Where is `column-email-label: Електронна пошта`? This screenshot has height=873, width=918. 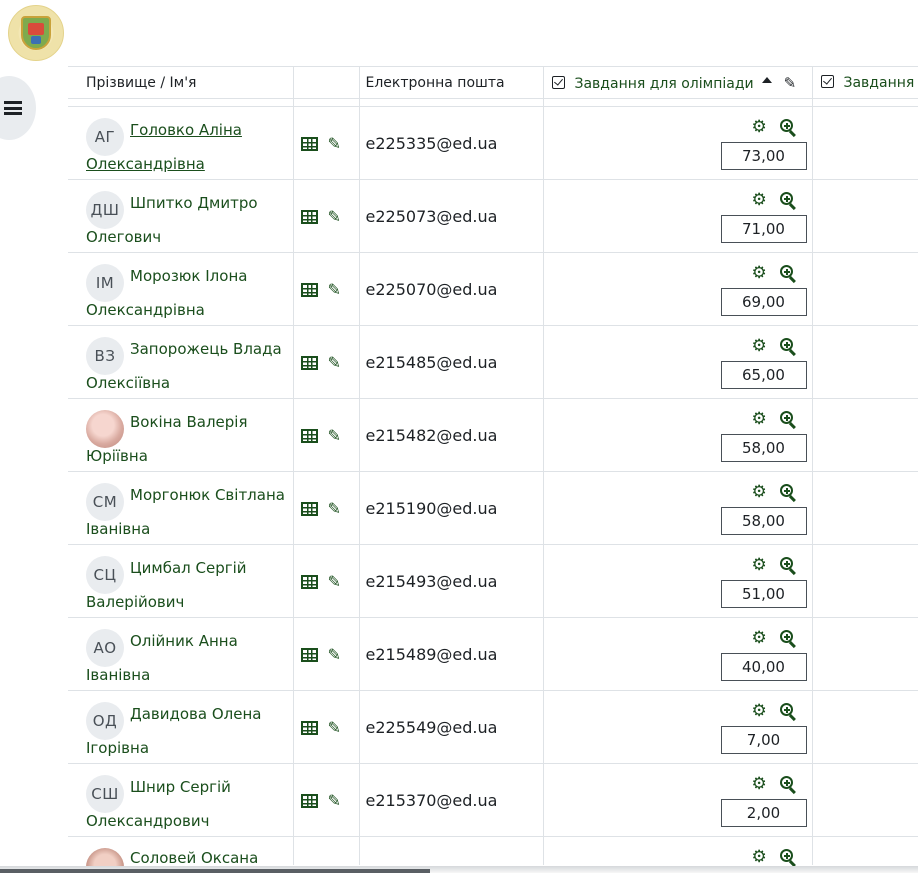
column-email-label: Електронна пошта is located at coordinates (435, 83).